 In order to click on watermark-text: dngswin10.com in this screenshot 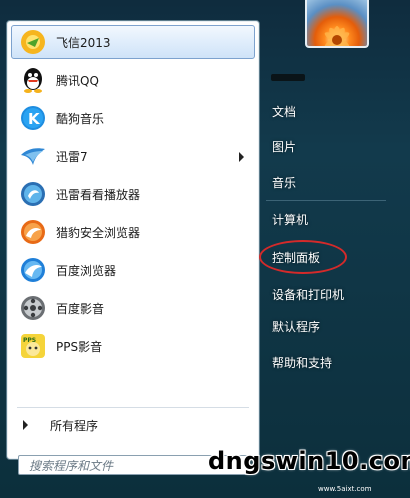, I will do `click(309, 461)`.